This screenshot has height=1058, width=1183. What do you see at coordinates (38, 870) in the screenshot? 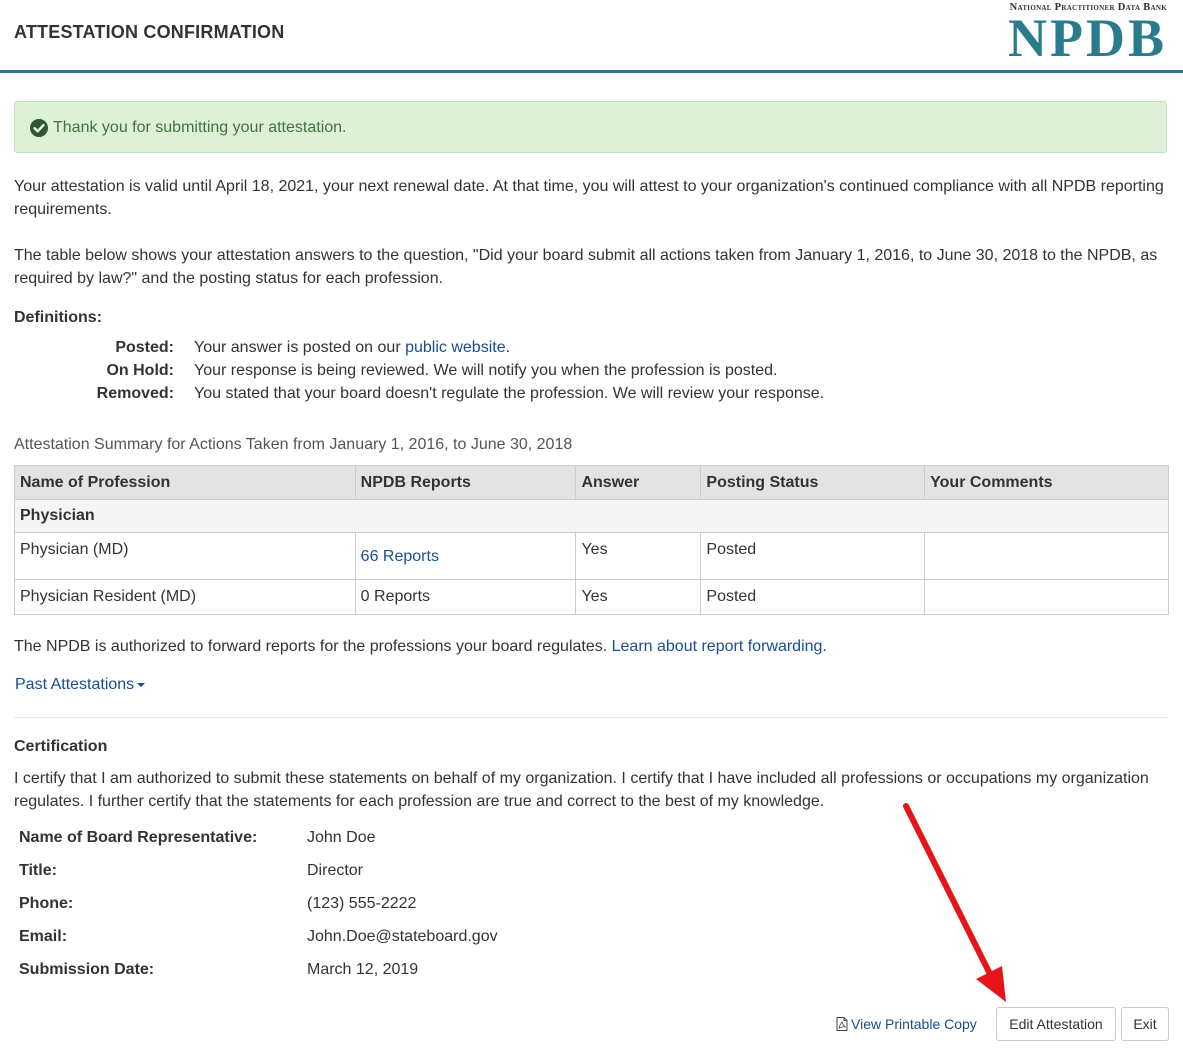
I see `title-label: Title:` at bounding box center [38, 870].